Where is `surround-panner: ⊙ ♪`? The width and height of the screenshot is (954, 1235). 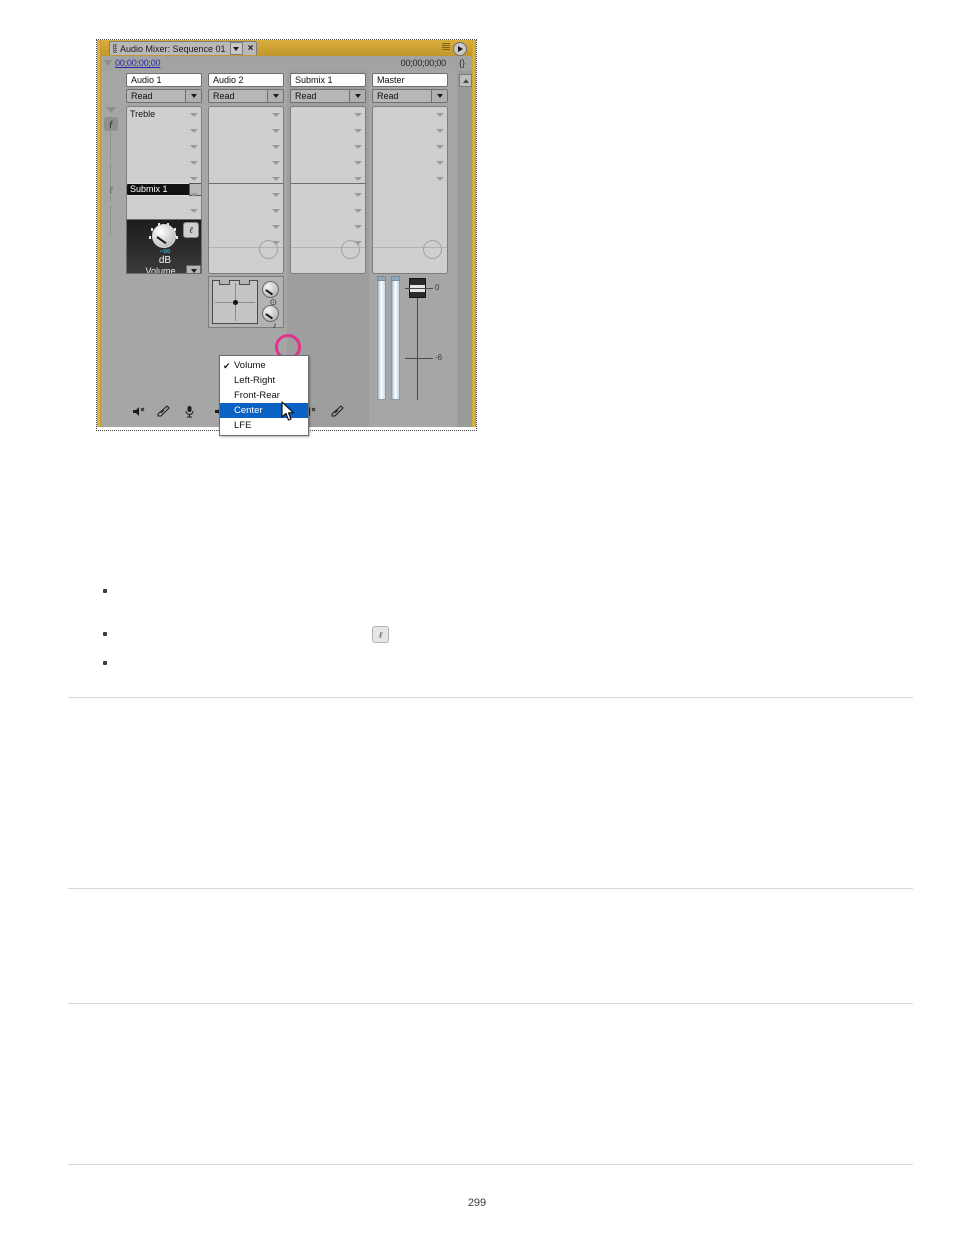
surround-panner: ⊙ ♪ is located at coordinates (246, 303).